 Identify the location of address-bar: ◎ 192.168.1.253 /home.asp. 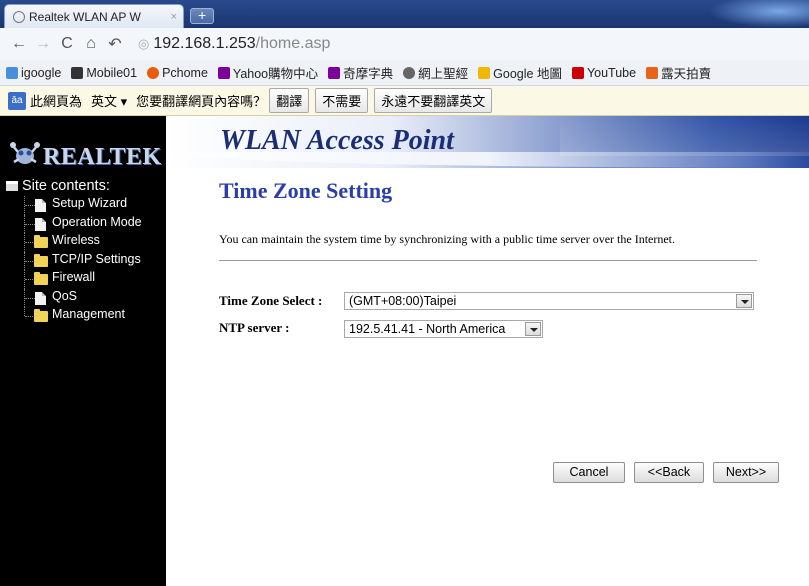
(234, 44).